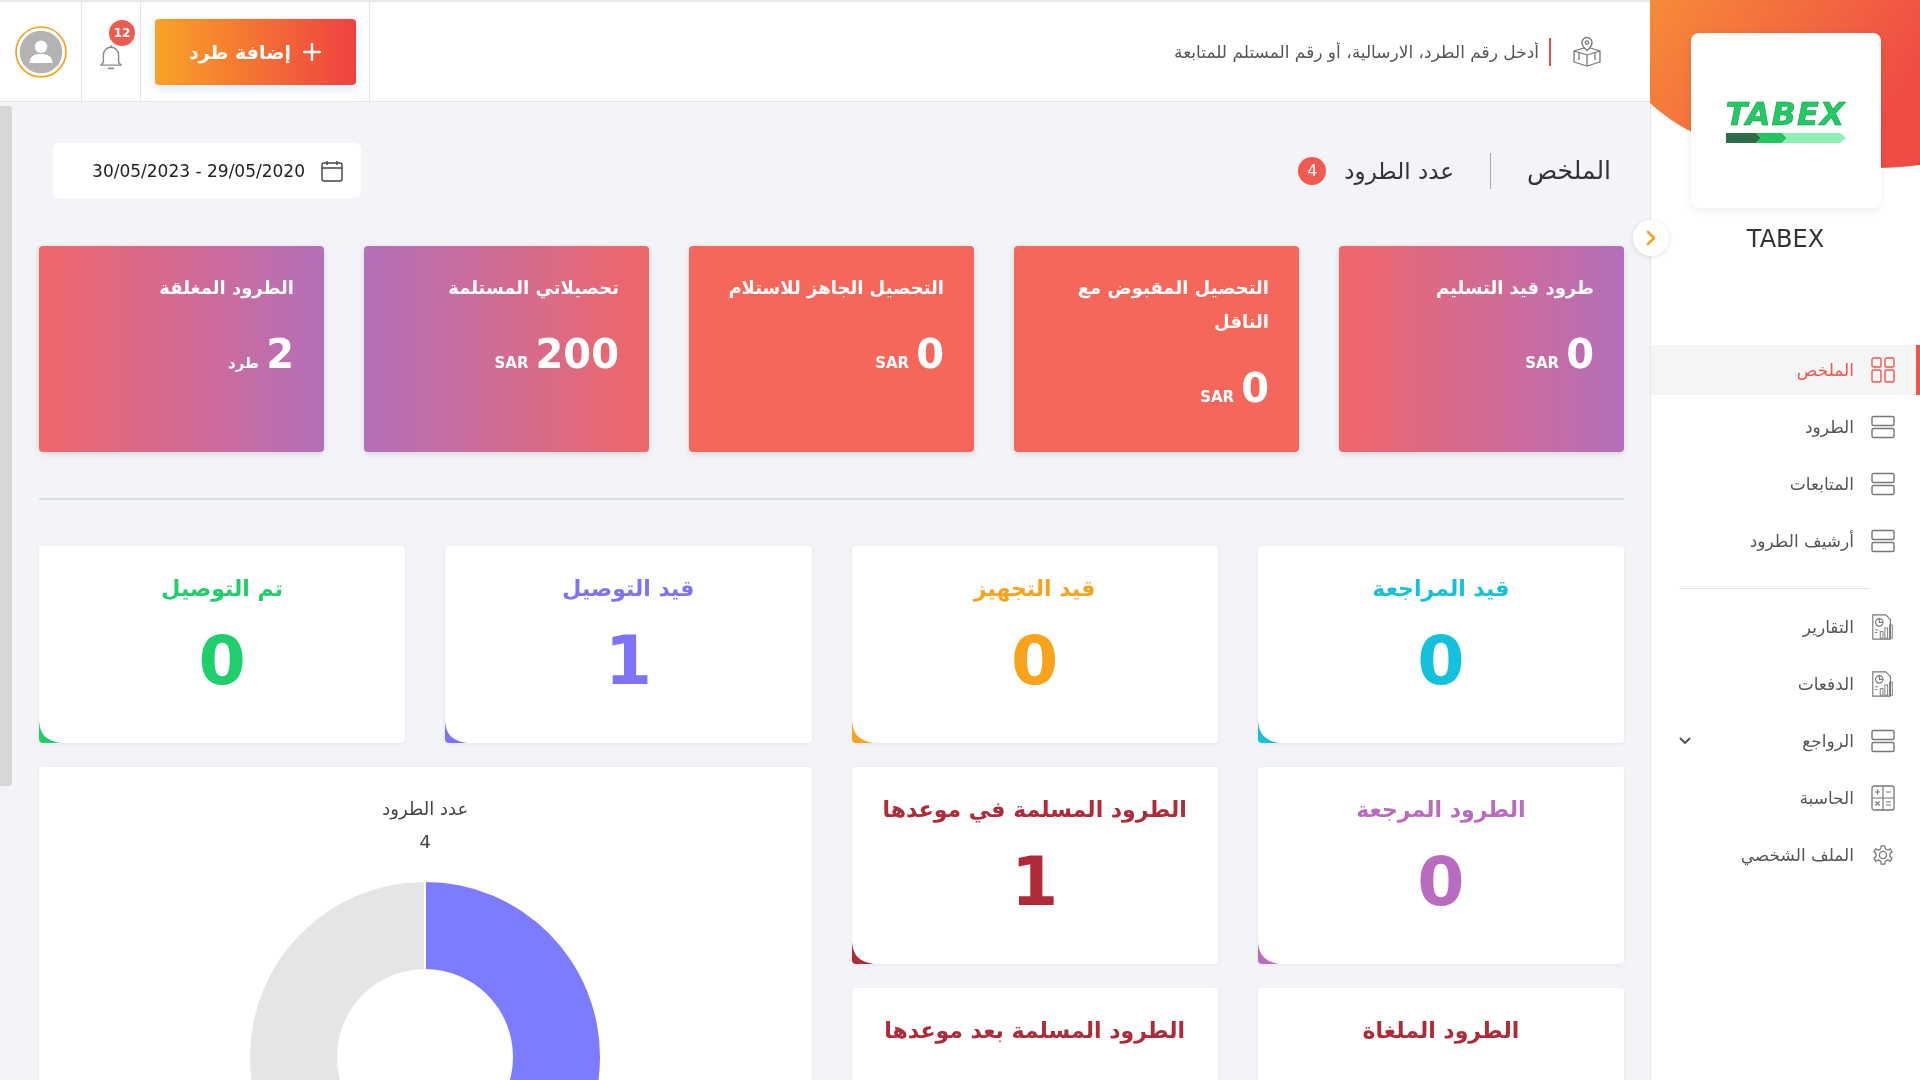 This screenshot has height=1080, width=1920. What do you see at coordinates (1883, 855) in the screenshot?
I see `settings-icon` at bounding box center [1883, 855].